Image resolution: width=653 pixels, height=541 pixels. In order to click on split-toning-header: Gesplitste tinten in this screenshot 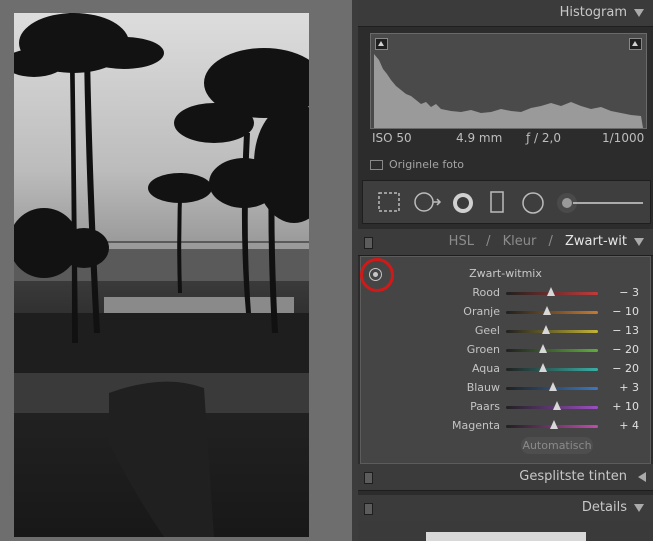, I will do `click(505, 477)`.